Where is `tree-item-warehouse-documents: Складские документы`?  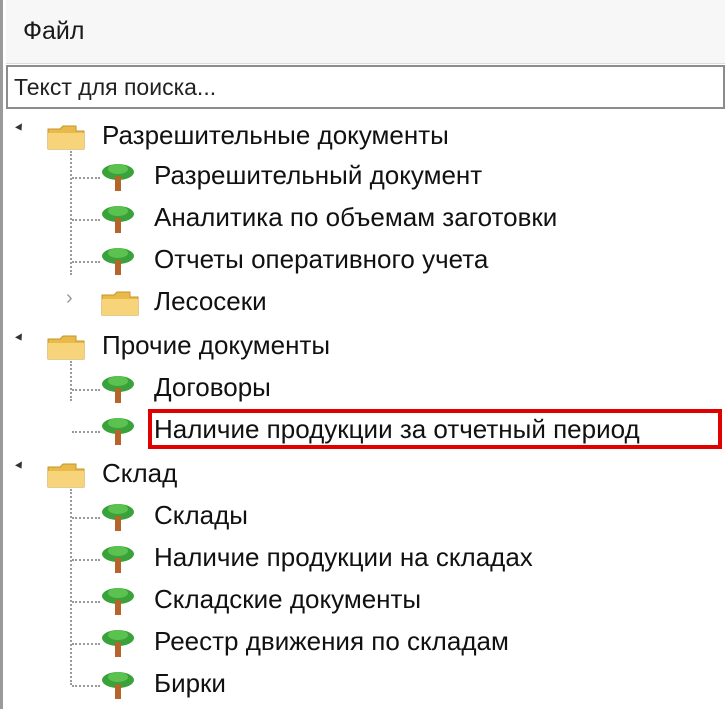 tree-item-warehouse-documents: Складские документы is located at coordinates (365, 599).